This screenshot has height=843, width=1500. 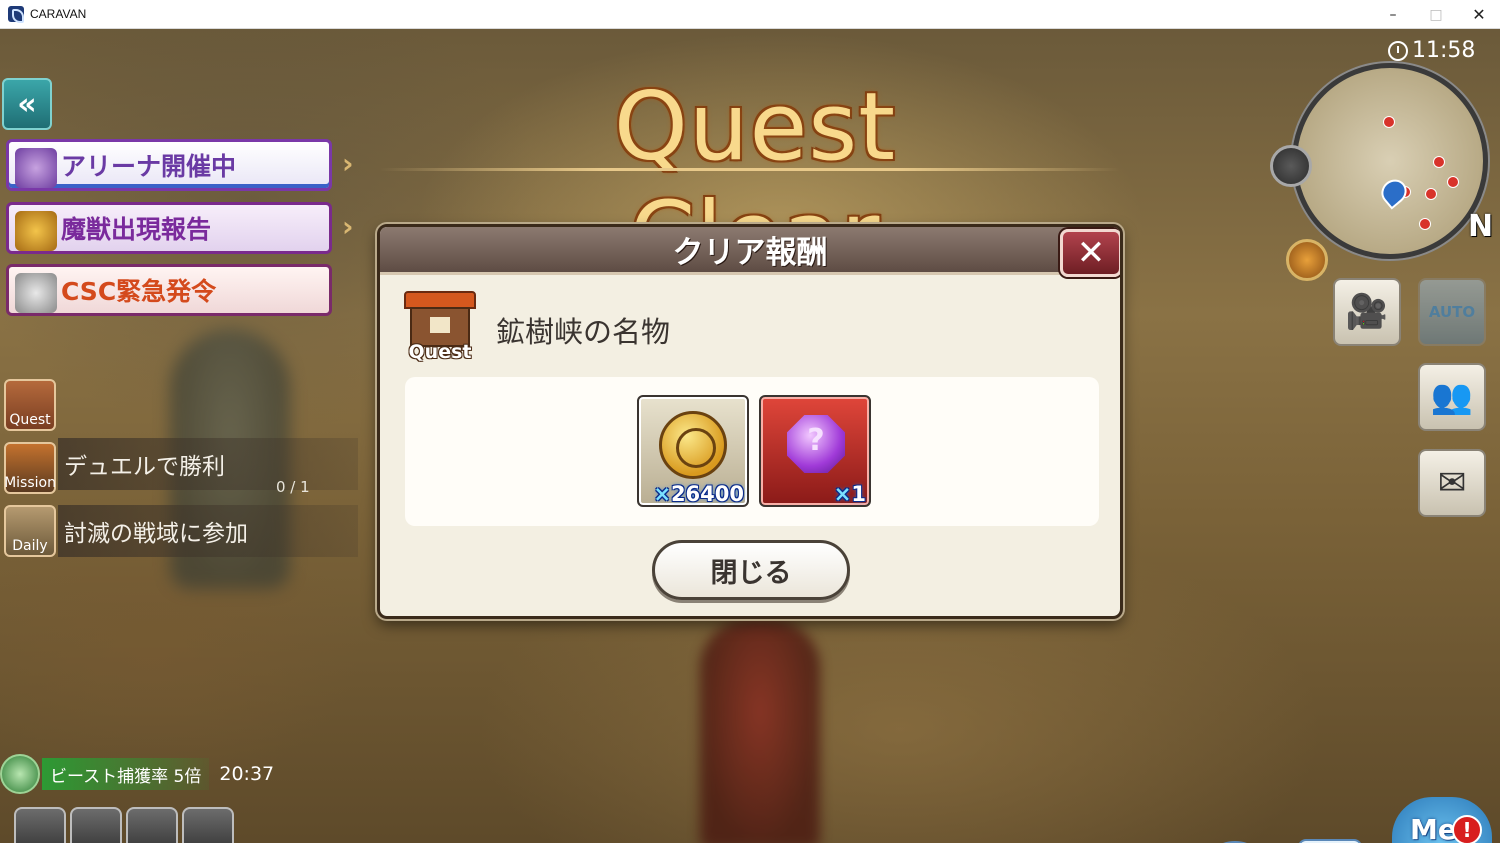 I want to click on app-icon, so click(x=16, y=14).